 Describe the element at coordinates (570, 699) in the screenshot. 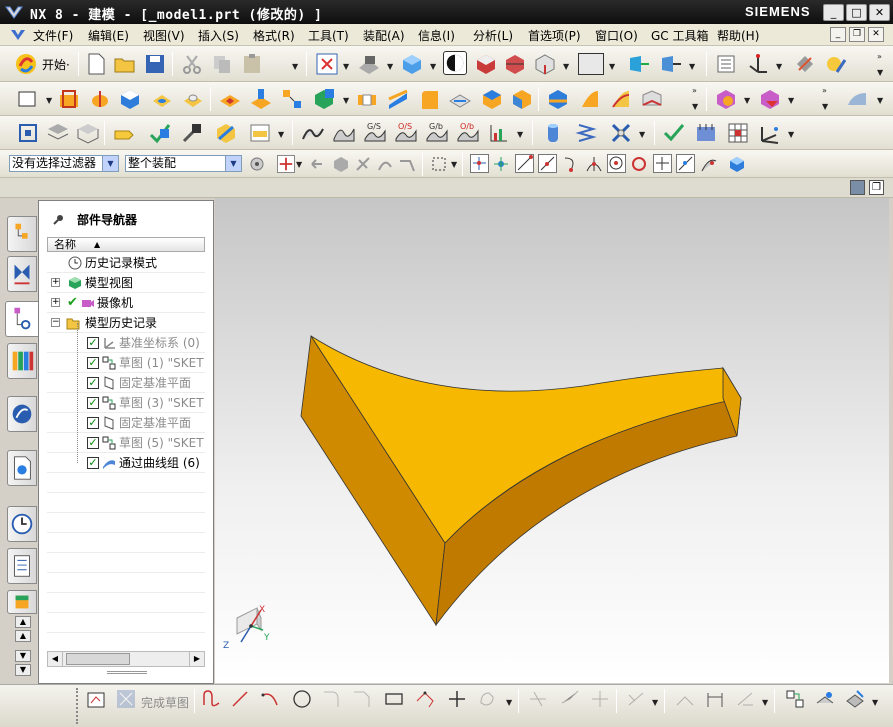

I see `quick-extend-icon` at that location.